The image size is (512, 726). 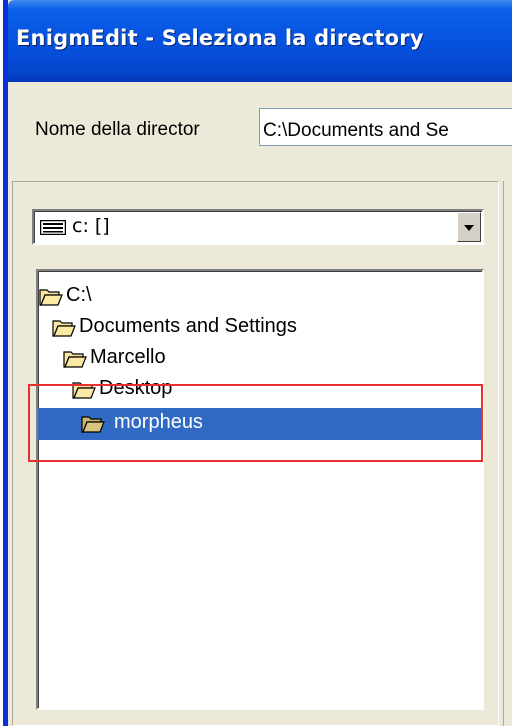 What do you see at coordinates (263, 359) in the screenshot?
I see `tree-item-marcello: Marcello` at bounding box center [263, 359].